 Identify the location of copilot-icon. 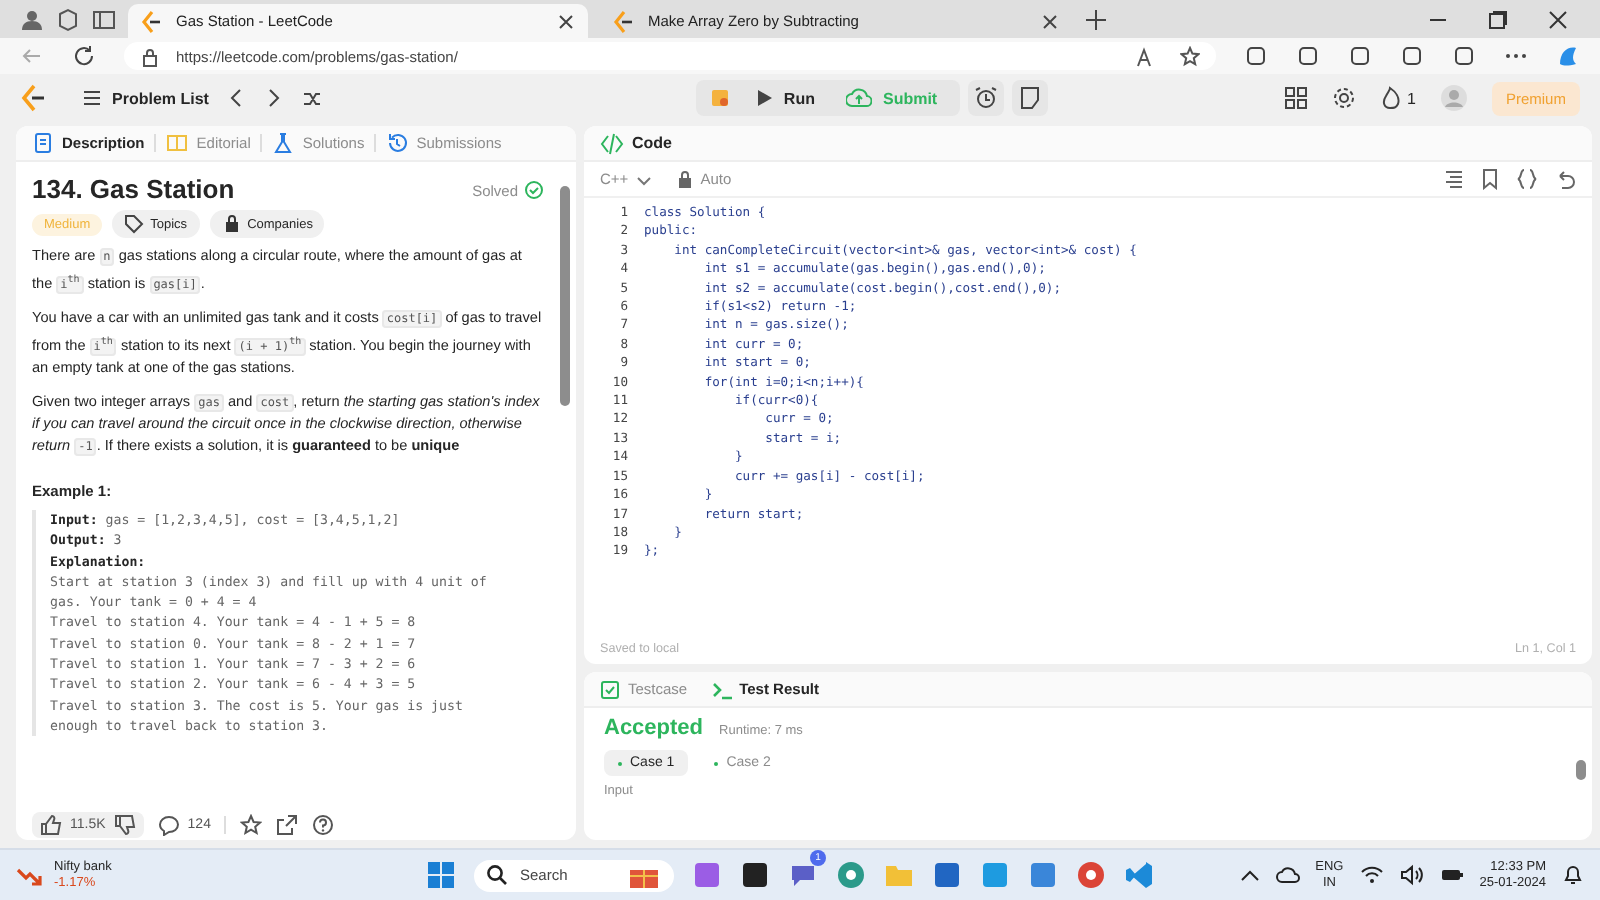
(1568, 56).